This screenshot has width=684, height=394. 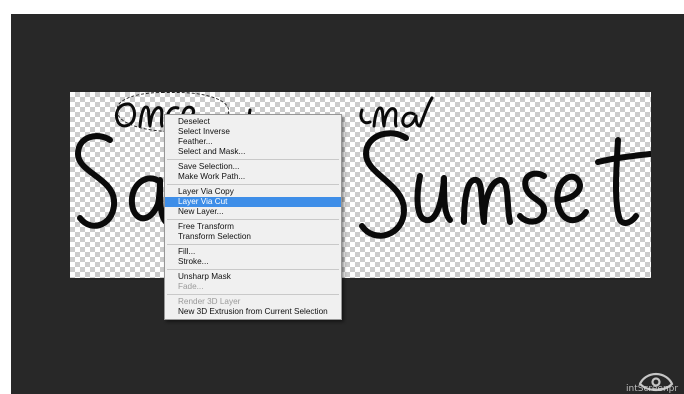 What do you see at coordinates (253, 227) in the screenshot?
I see `menu-item-free-transform: Free Transform` at bounding box center [253, 227].